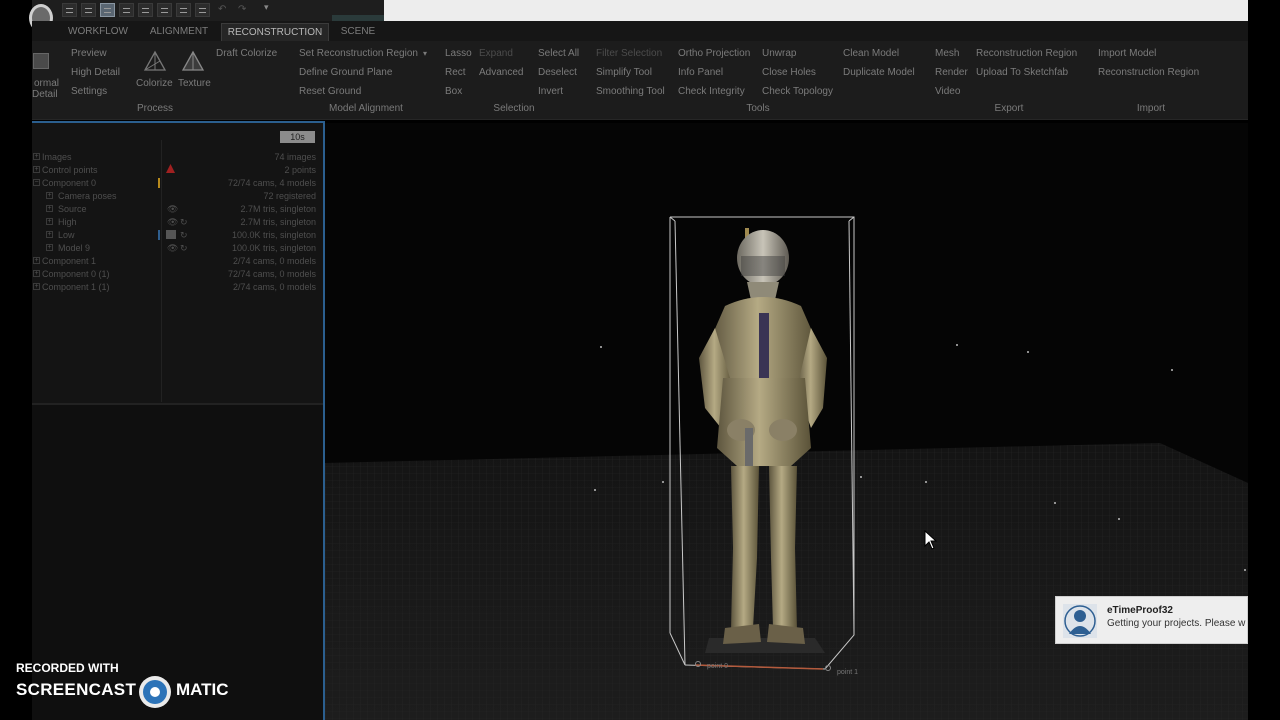 Image resolution: width=1280 pixels, height=720 pixels. Describe the element at coordinates (67, 222) in the screenshot. I see `tree-label-high: High` at that location.